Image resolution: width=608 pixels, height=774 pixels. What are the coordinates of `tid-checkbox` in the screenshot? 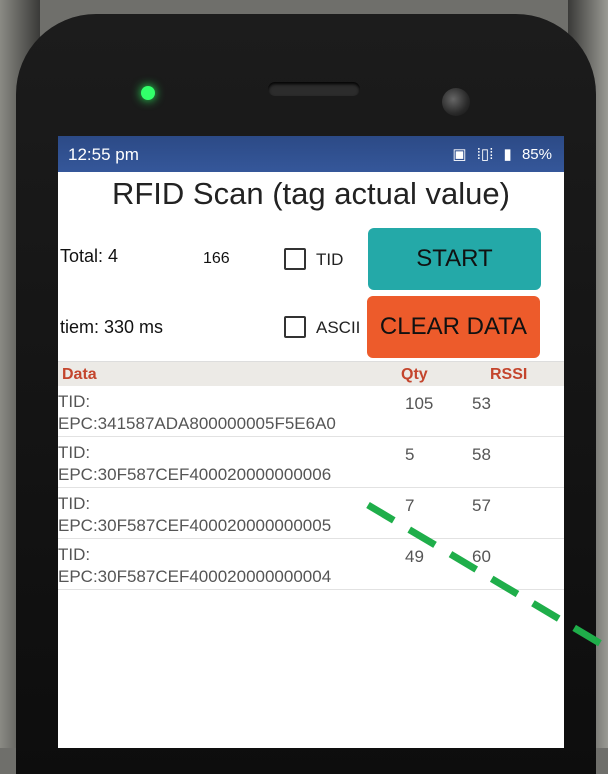 It's located at (295, 259).